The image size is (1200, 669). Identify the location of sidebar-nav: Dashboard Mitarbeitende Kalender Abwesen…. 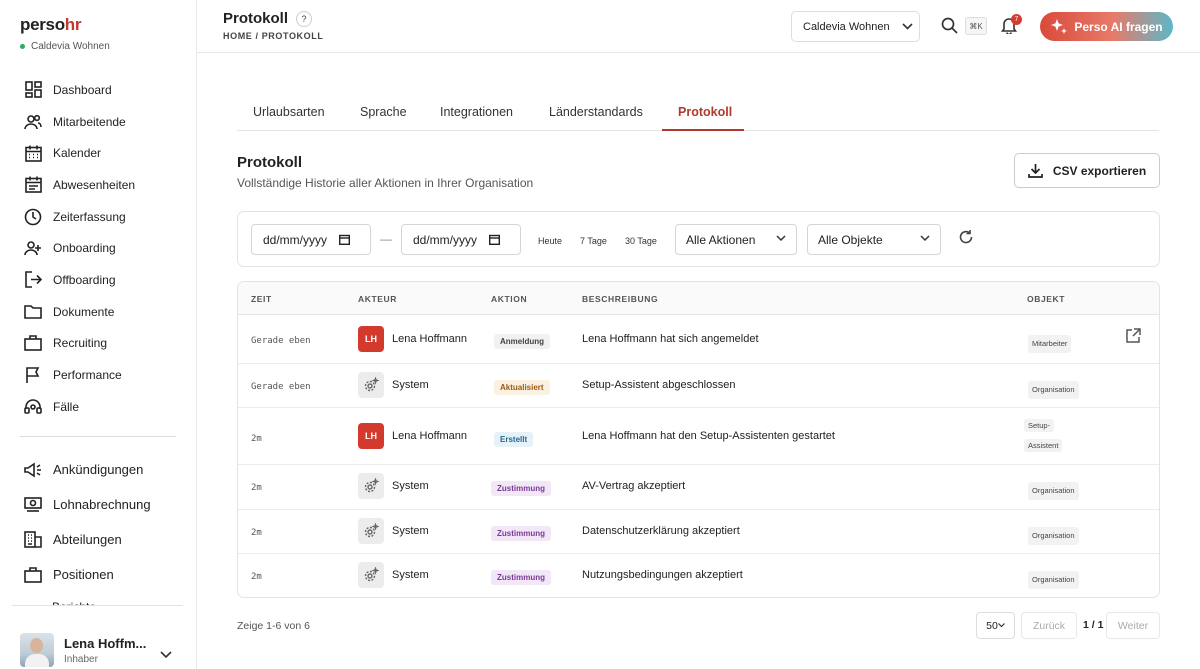
(99, 248).